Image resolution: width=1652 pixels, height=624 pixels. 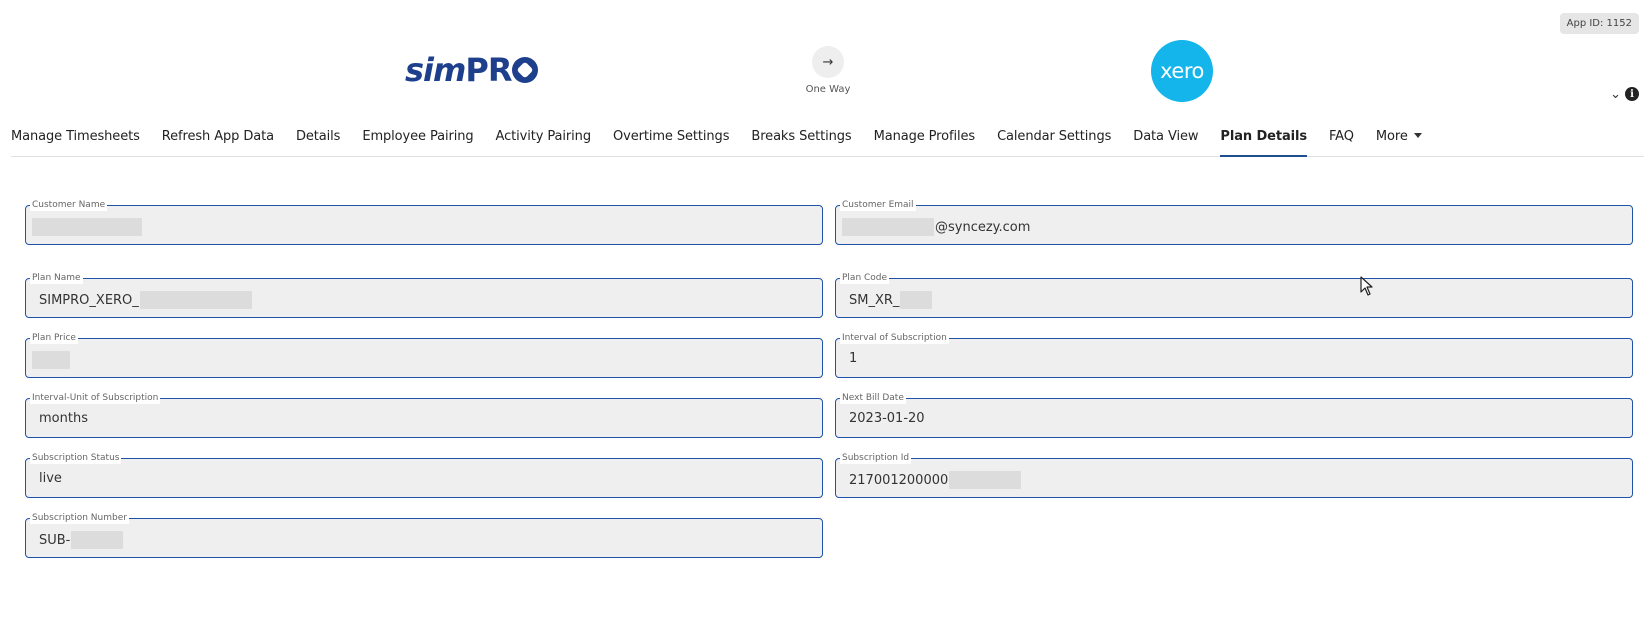 I want to click on tab-manage-timesheets: Manage Timesheets, so click(x=75, y=140).